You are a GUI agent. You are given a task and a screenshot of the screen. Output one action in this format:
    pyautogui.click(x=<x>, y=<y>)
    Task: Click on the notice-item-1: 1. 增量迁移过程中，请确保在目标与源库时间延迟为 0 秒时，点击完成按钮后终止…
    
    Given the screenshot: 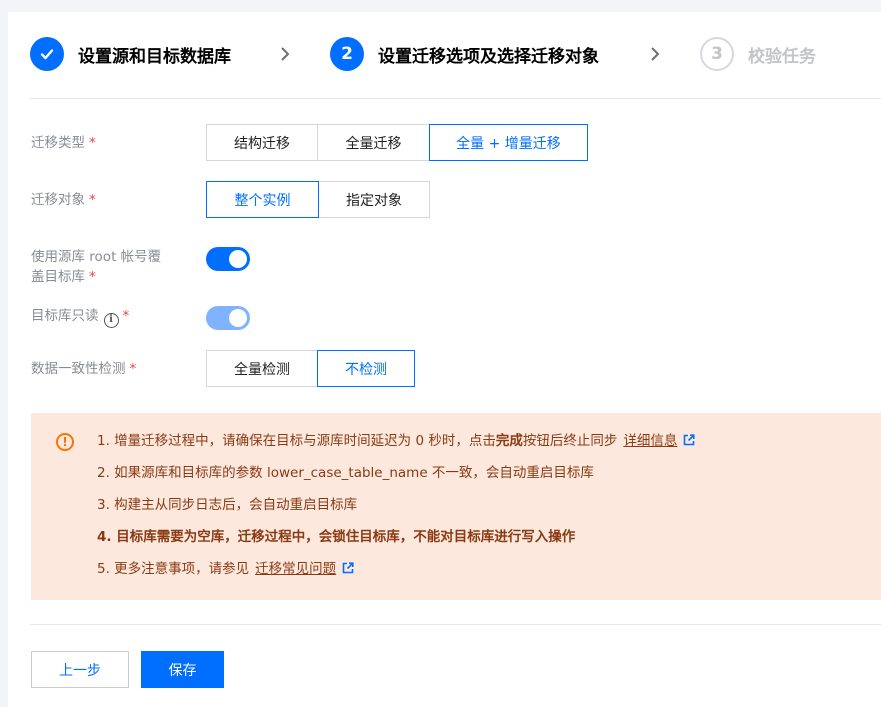 What is the action you would take?
    pyautogui.click(x=396, y=441)
    